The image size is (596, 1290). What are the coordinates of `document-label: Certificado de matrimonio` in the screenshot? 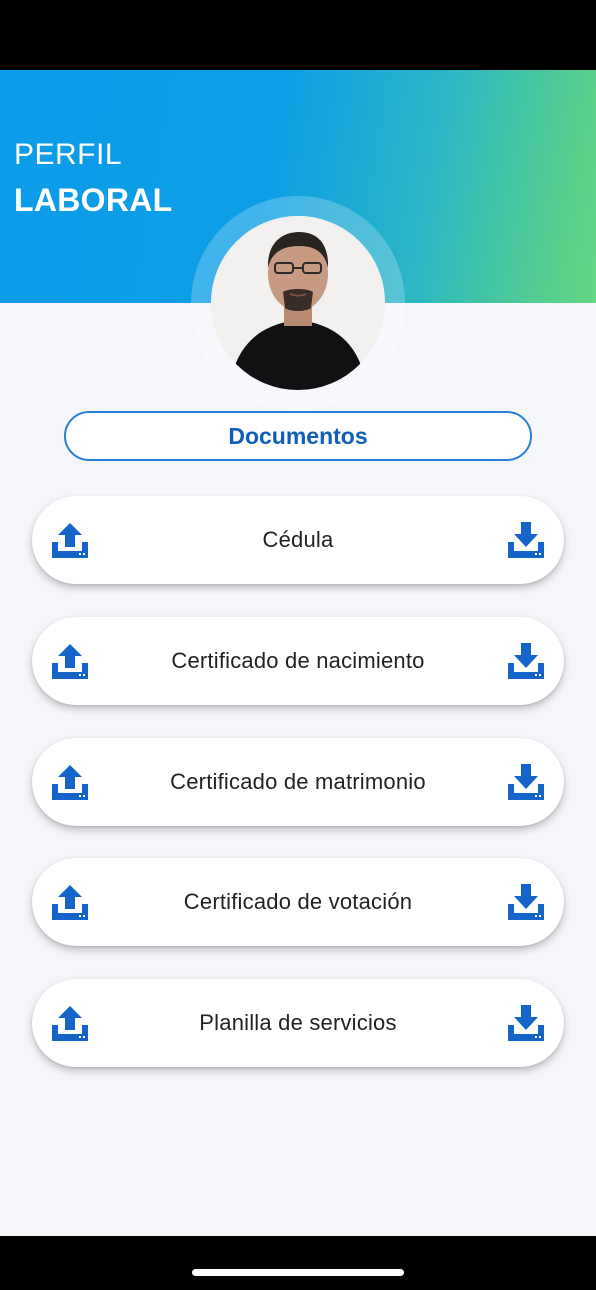 It's located at (298, 781).